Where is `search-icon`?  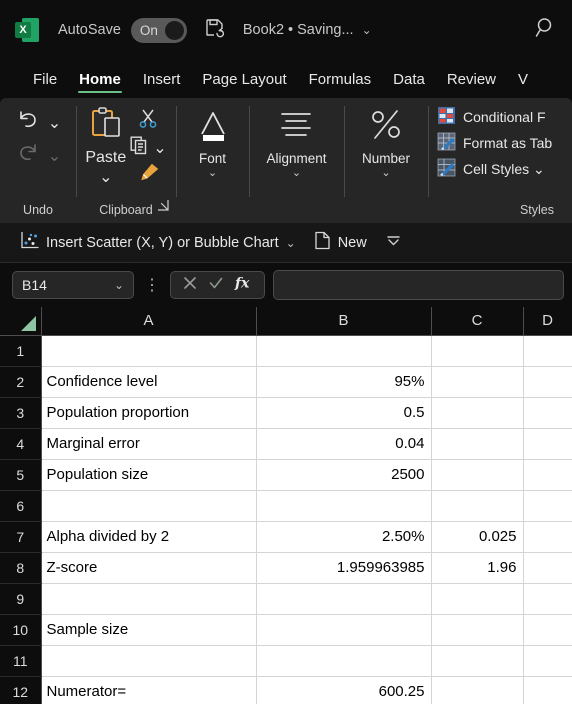 search-icon is located at coordinates (546, 30).